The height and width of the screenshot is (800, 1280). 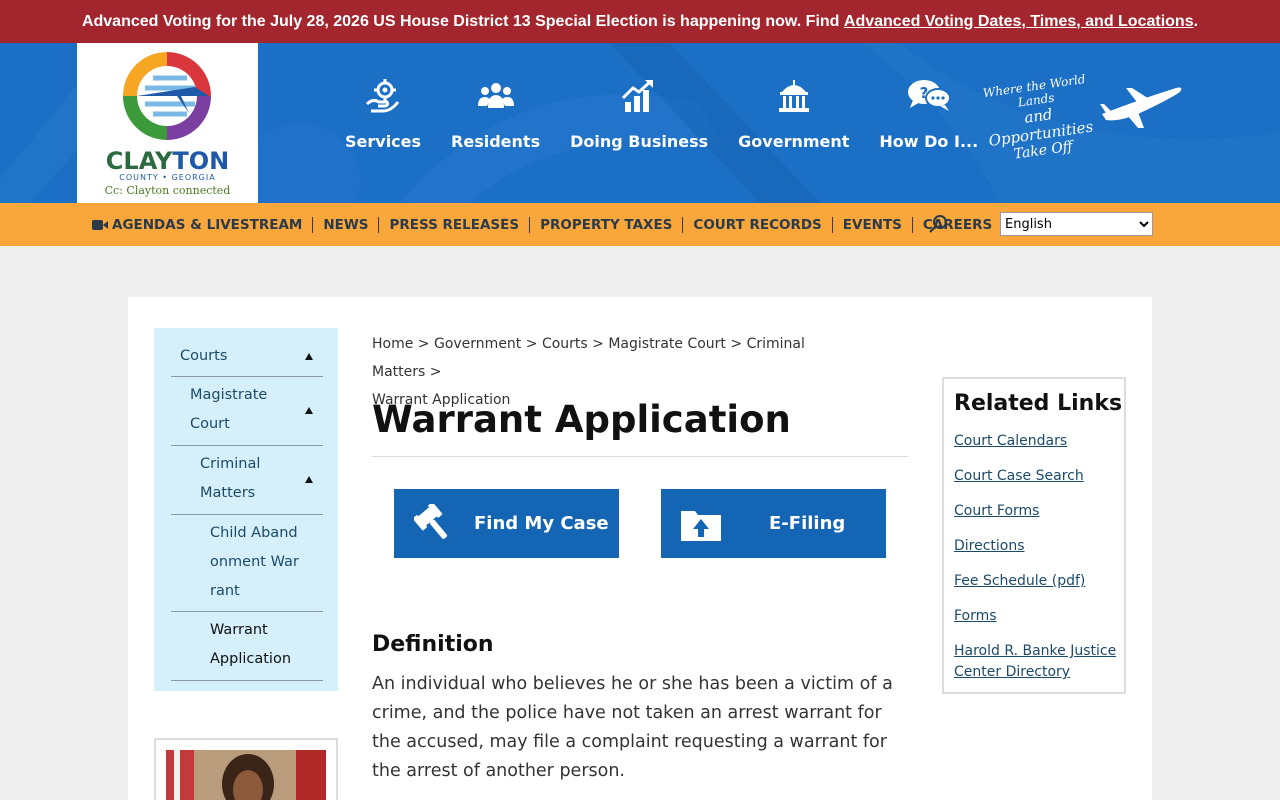 What do you see at coordinates (1038, 403) in the screenshot?
I see `related-links-heading: Related Links` at bounding box center [1038, 403].